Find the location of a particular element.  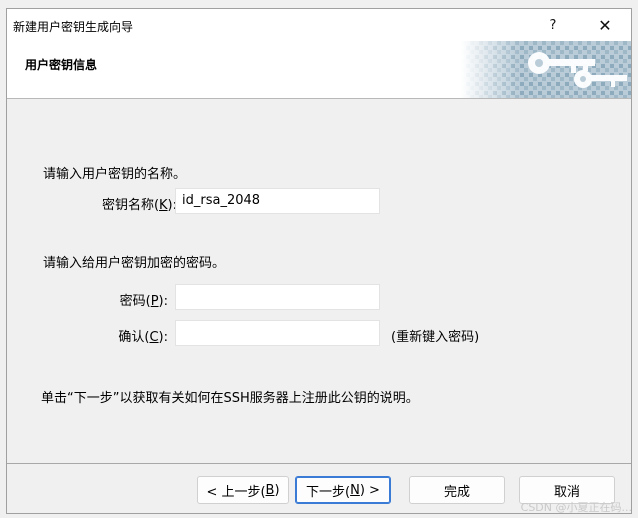

help-button: ? is located at coordinates (553, 25).